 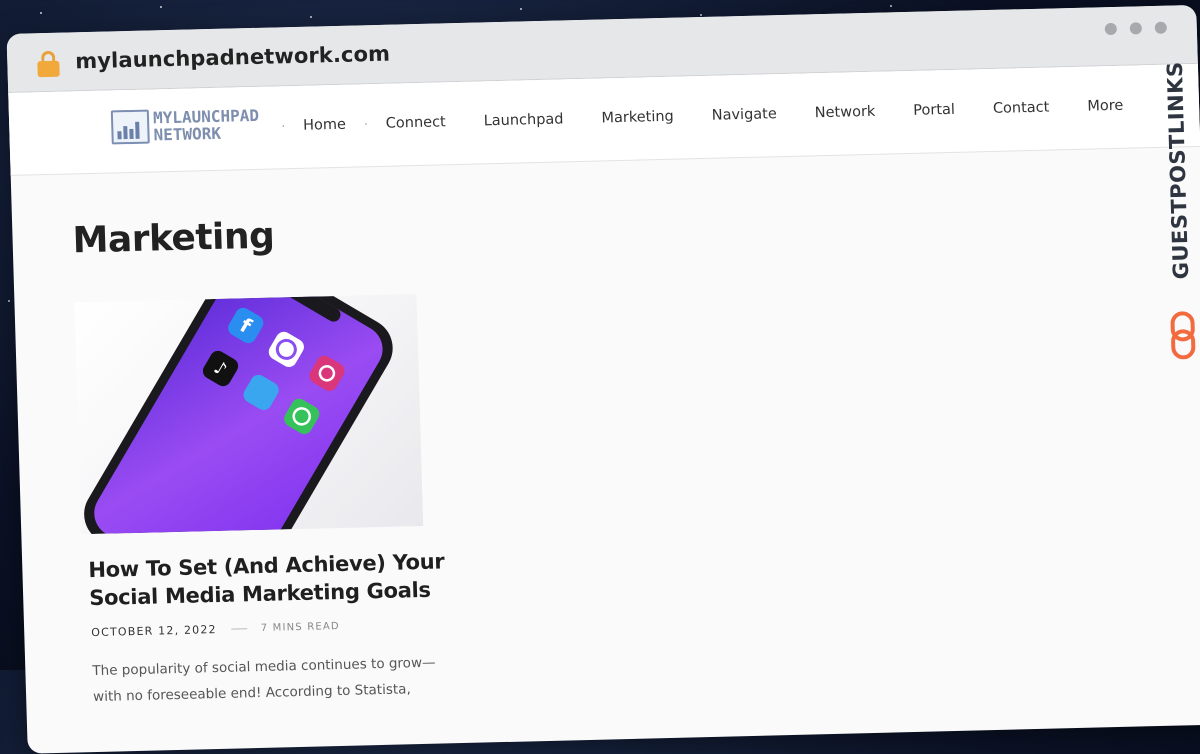 I want to click on address-bar-url: mylaunchpadnetwork.com, so click(x=232, y=58).